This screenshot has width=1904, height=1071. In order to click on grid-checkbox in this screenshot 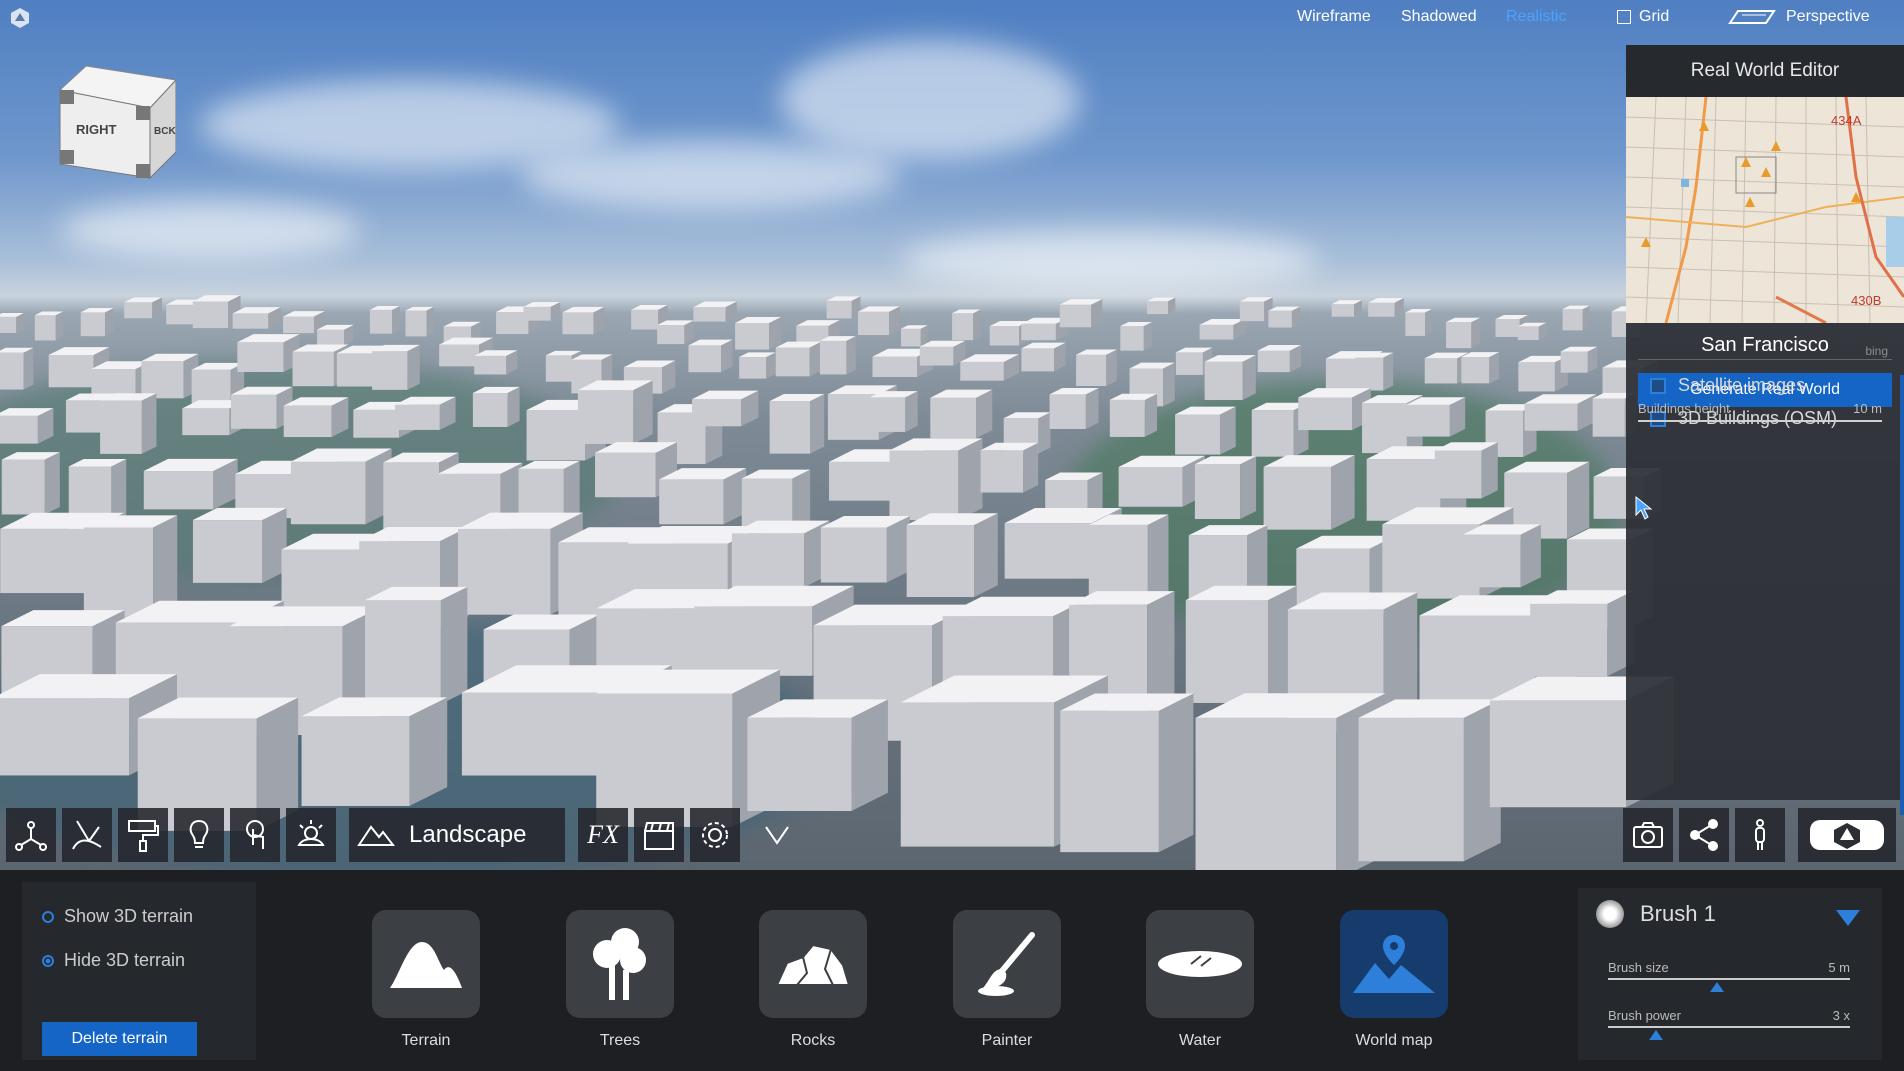, I will do `click(1624, 17)`.